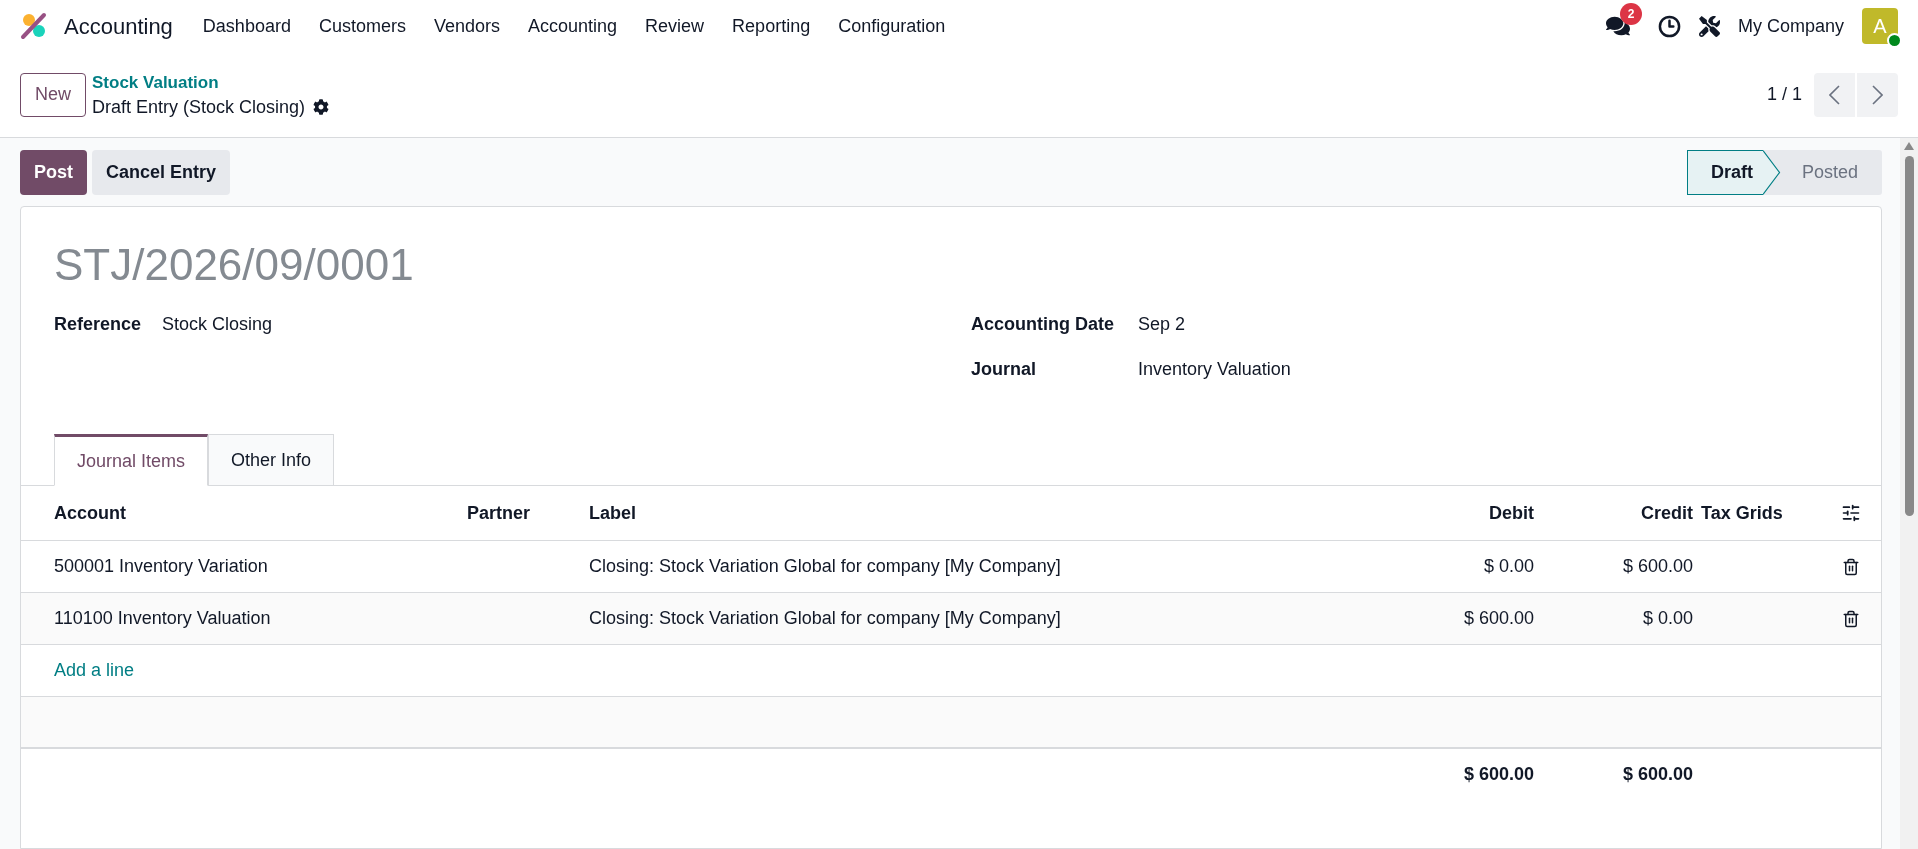 The height and width of the screenshot is (849, 1918). I want to click on form-tab: Other Info, so click(271, 460).